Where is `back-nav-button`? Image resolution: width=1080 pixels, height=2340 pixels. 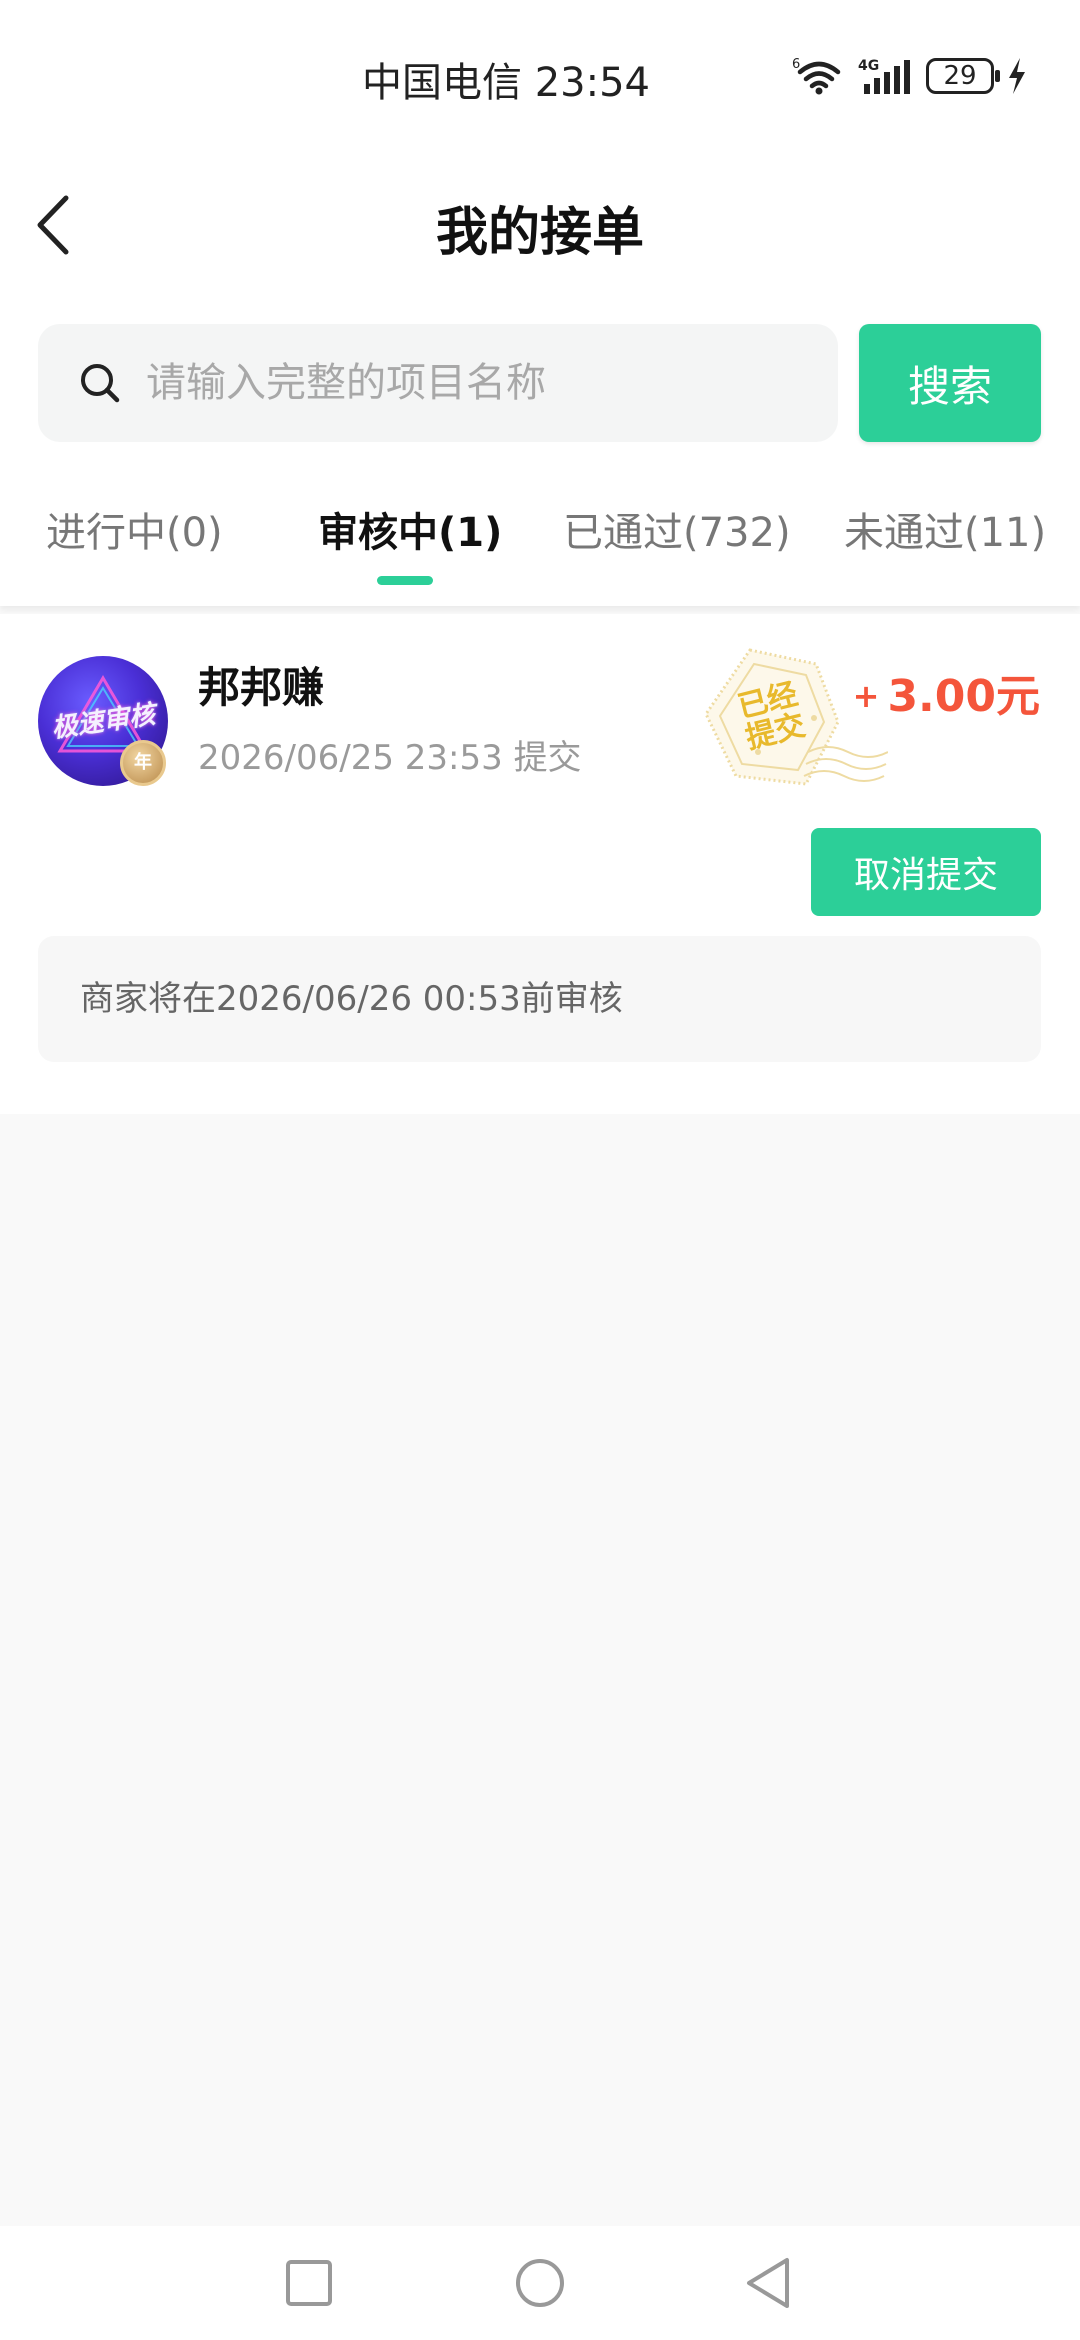
back-nav-button is located at coordinates (770, 2283).